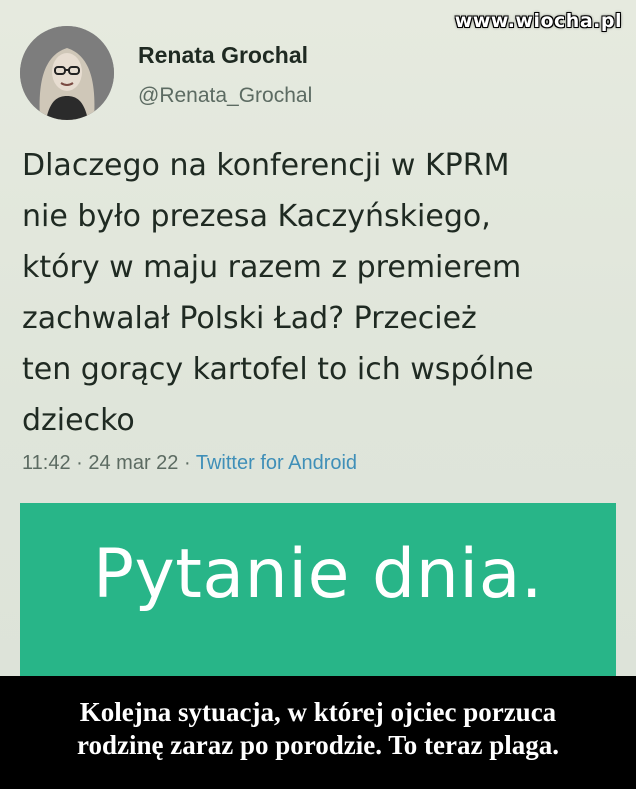  Describe the element at coordinates (223, 55) in the screenshot. I see `author-name: Renata Grochal` at that location.